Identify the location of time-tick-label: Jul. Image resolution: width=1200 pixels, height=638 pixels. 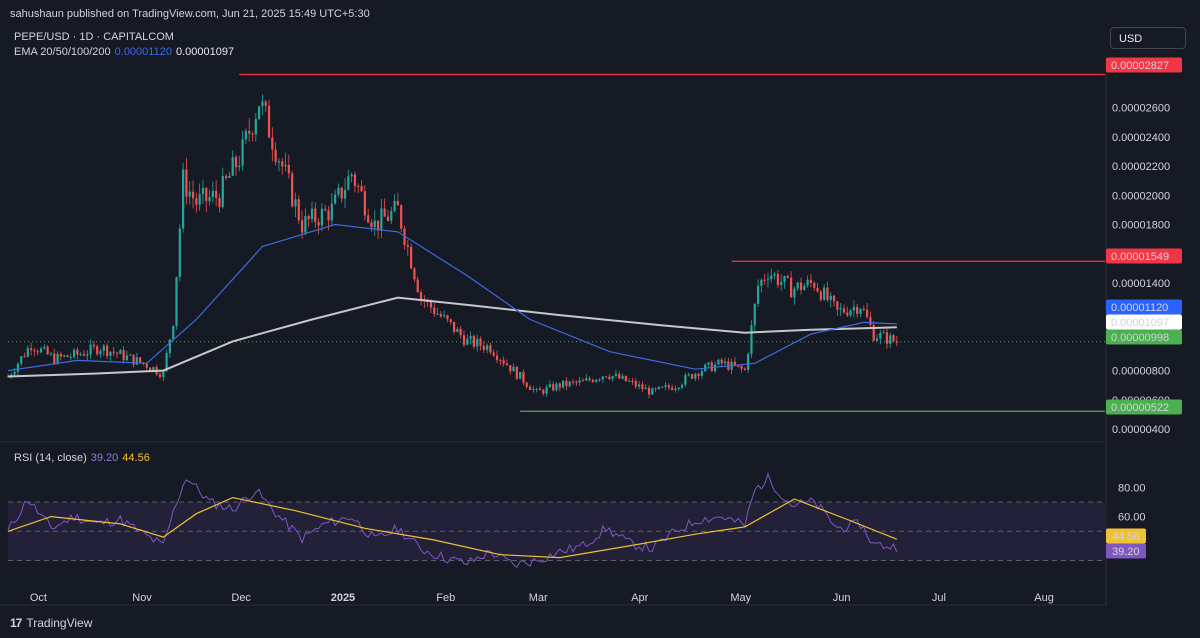
(939, 598).